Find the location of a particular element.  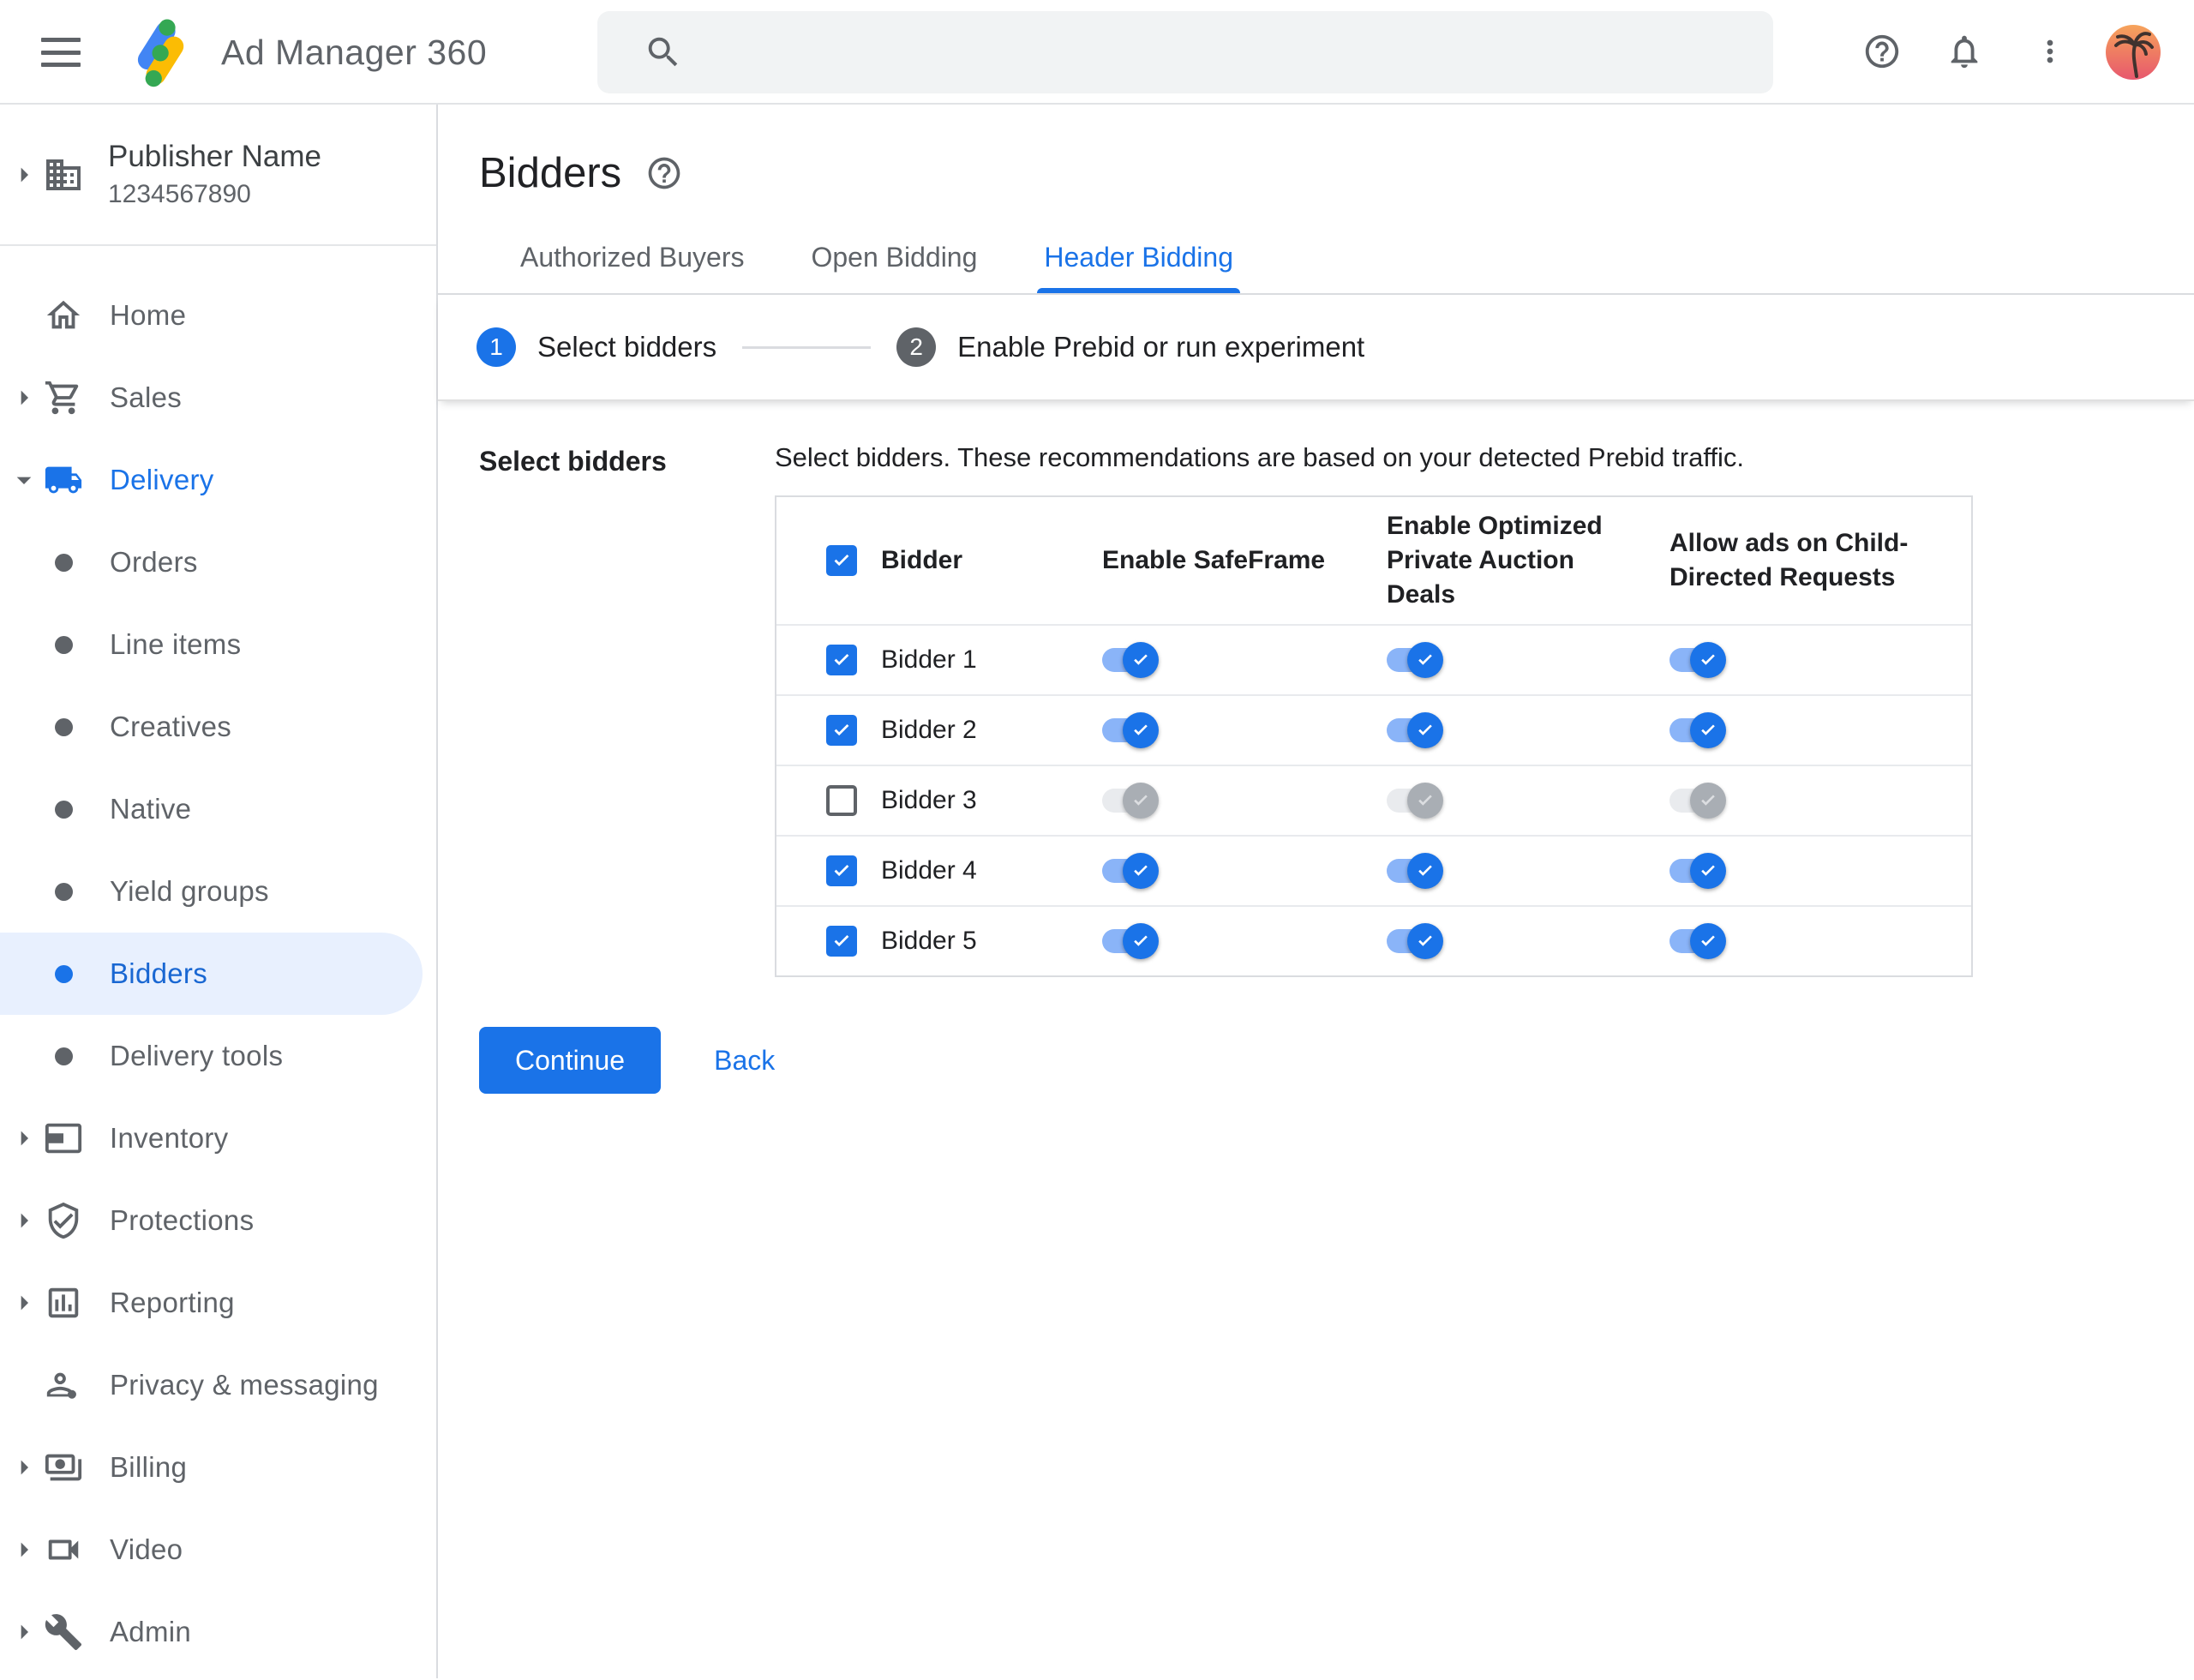

step-select-bidders: 1 Select bidders is located at coordinates (596, 347).